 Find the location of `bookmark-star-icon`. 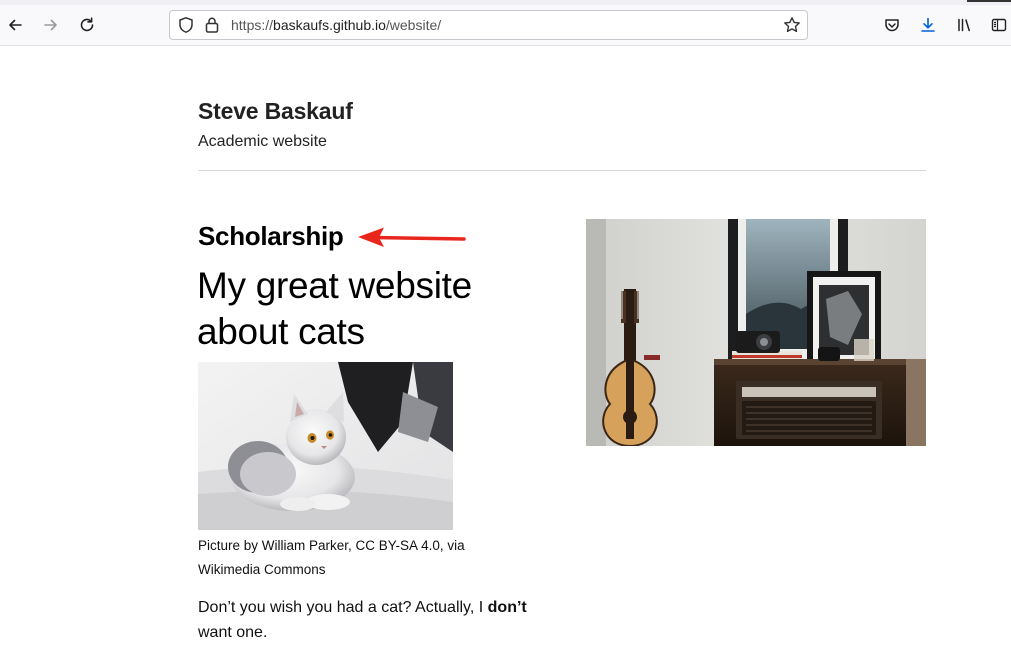

bookmark-star-icon is located at coordinates (792, 27).